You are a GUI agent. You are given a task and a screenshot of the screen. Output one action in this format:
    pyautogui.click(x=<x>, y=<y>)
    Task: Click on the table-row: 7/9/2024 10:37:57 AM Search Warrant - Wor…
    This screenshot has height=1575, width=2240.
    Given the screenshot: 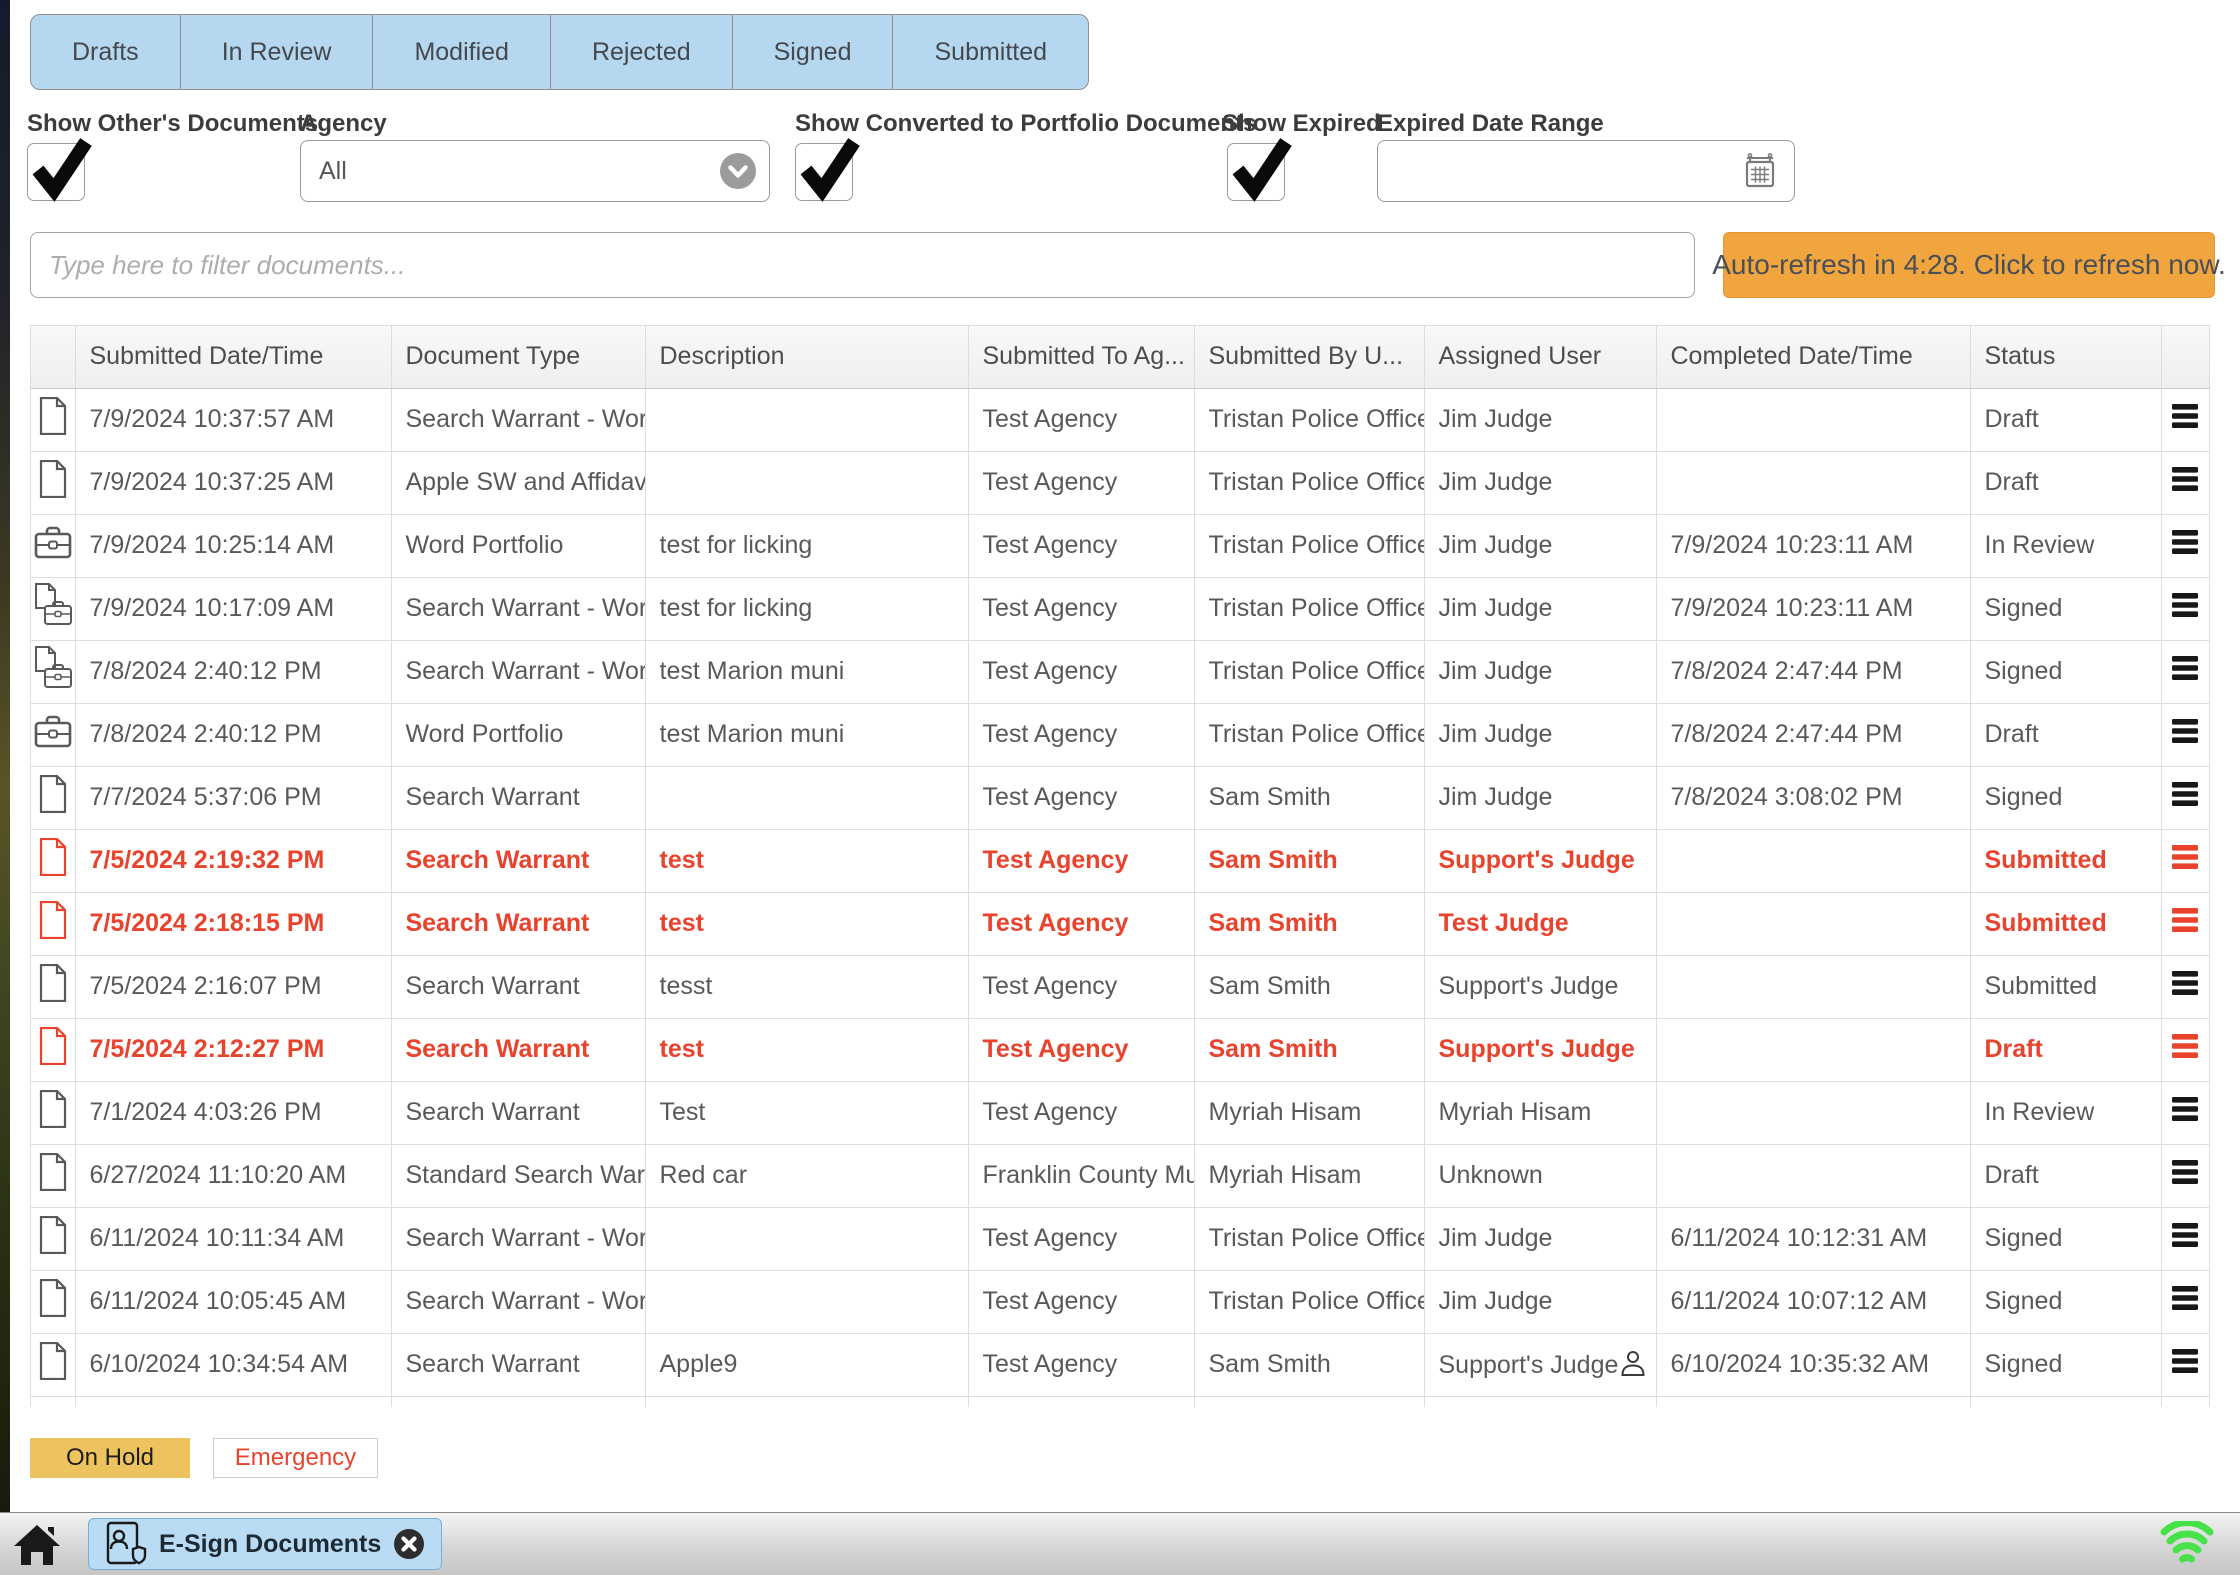 What is the action you would take?
    pyautogui.click(x=1120, y=420)
    